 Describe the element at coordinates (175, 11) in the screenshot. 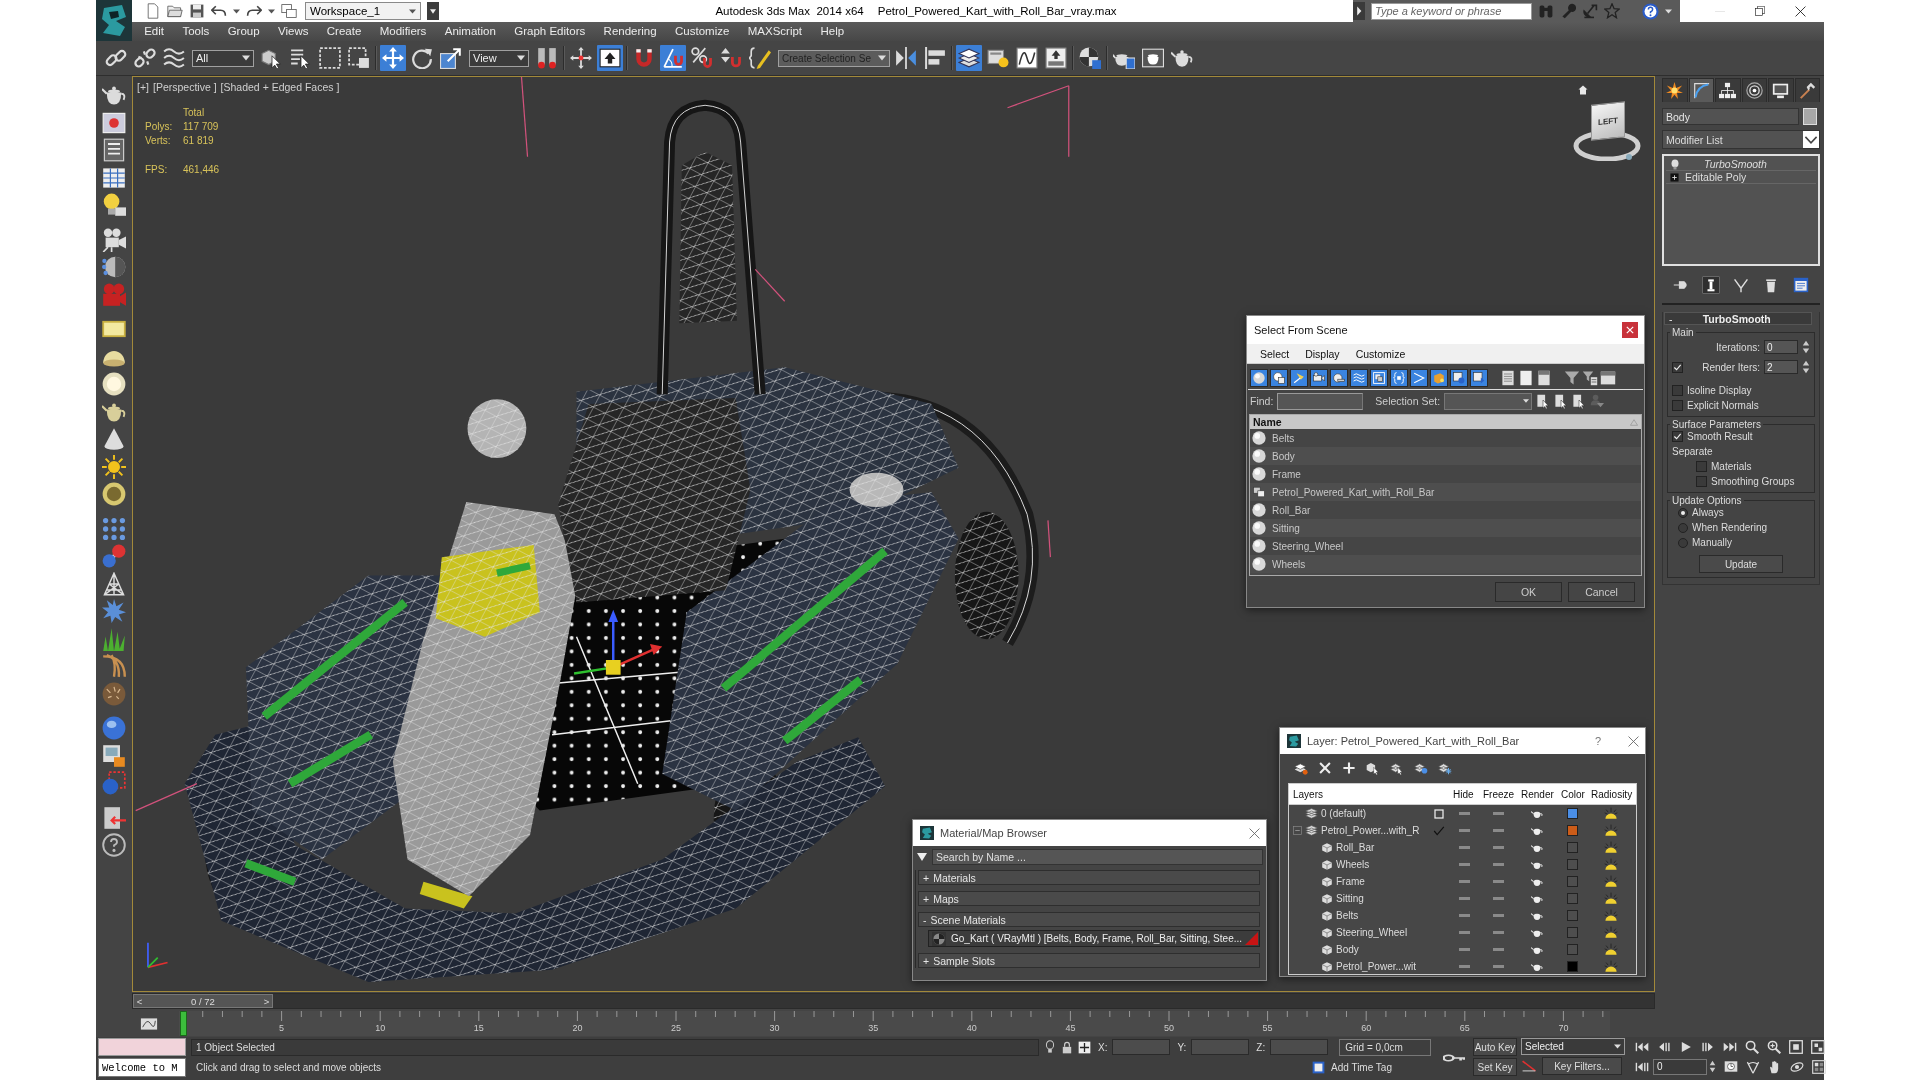

I see `open-folder-icon` at that location.